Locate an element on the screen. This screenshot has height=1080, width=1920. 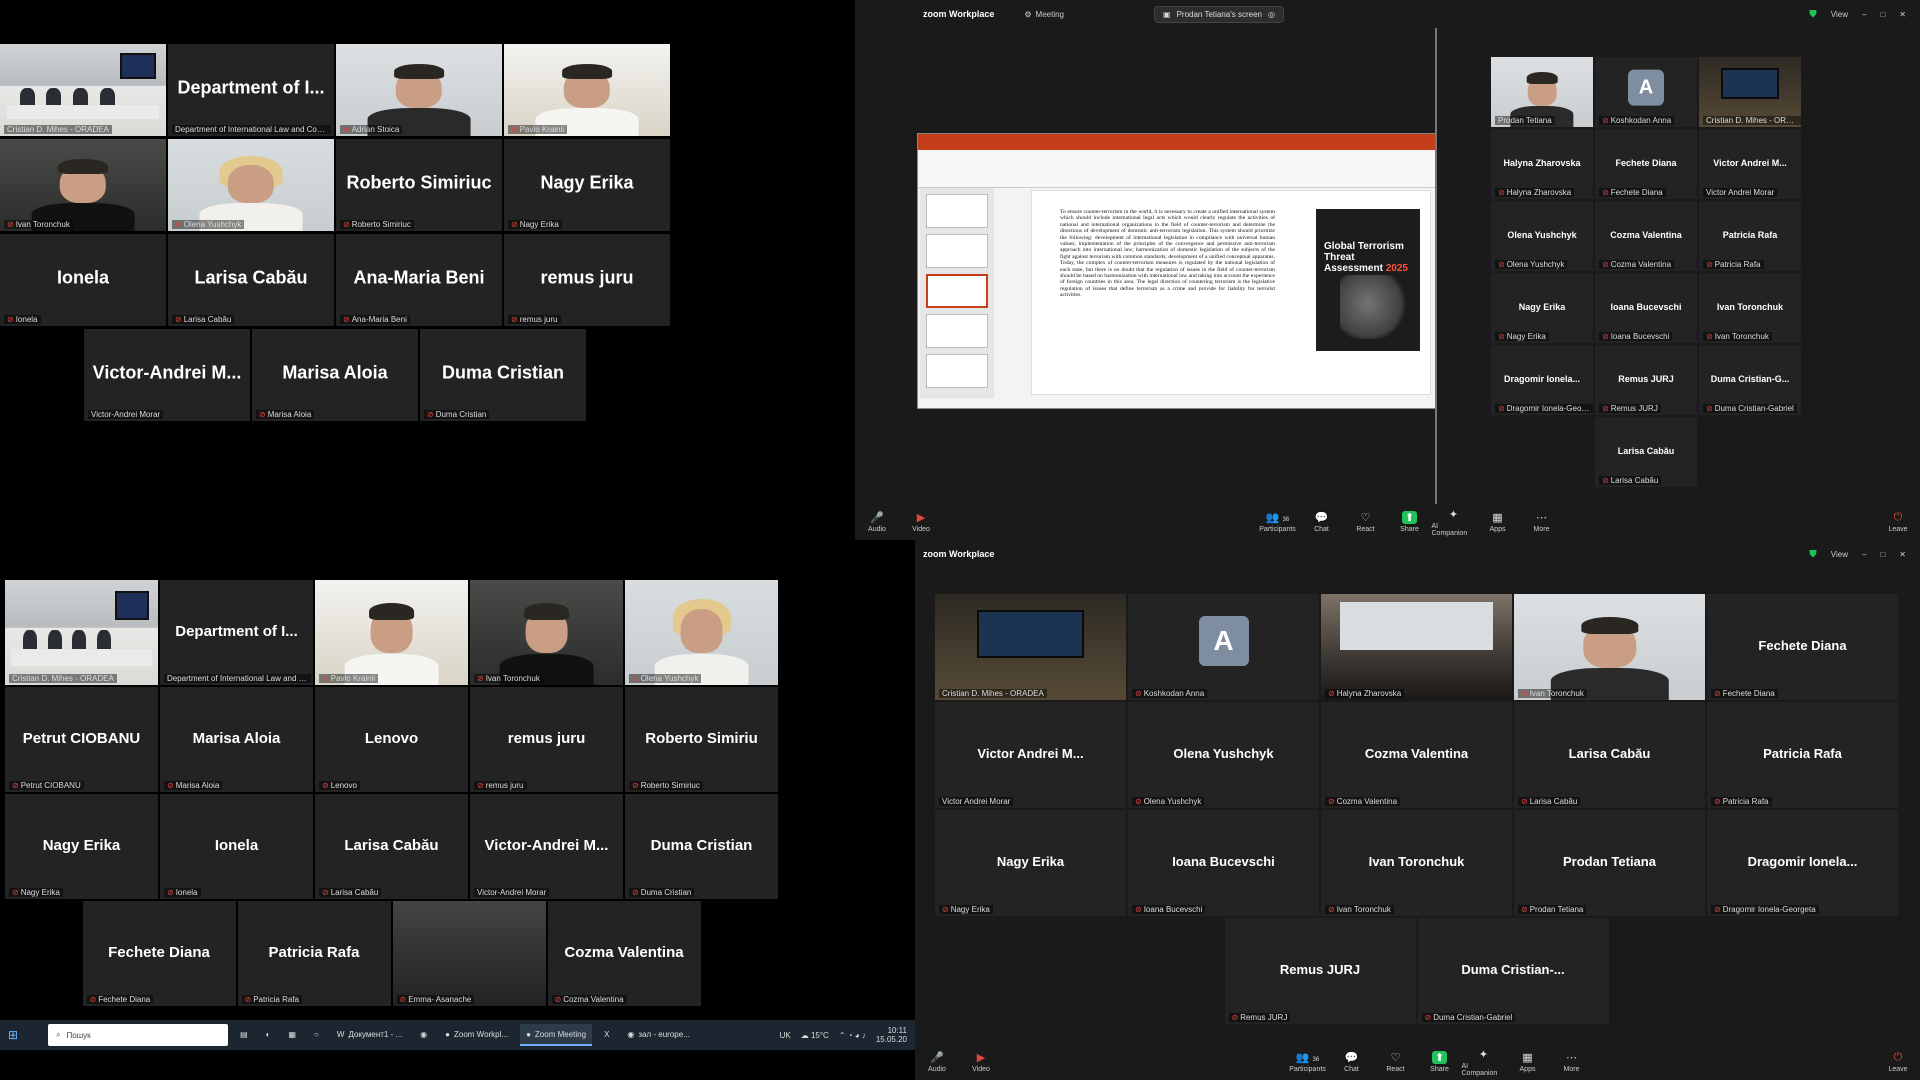
participant-tile: ⊘ Halyna Zharovska is located at coordinates (1416, 647).